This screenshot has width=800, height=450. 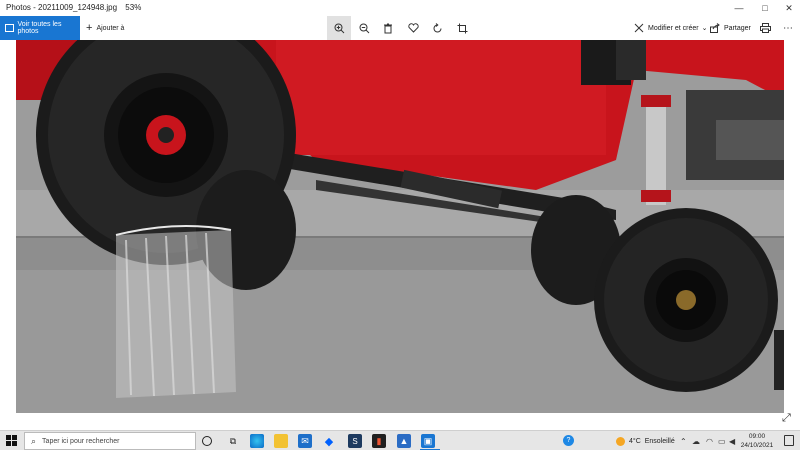 I want to click on weather-widget: 4°C Ensoleillé, so click(x=645, y=440).